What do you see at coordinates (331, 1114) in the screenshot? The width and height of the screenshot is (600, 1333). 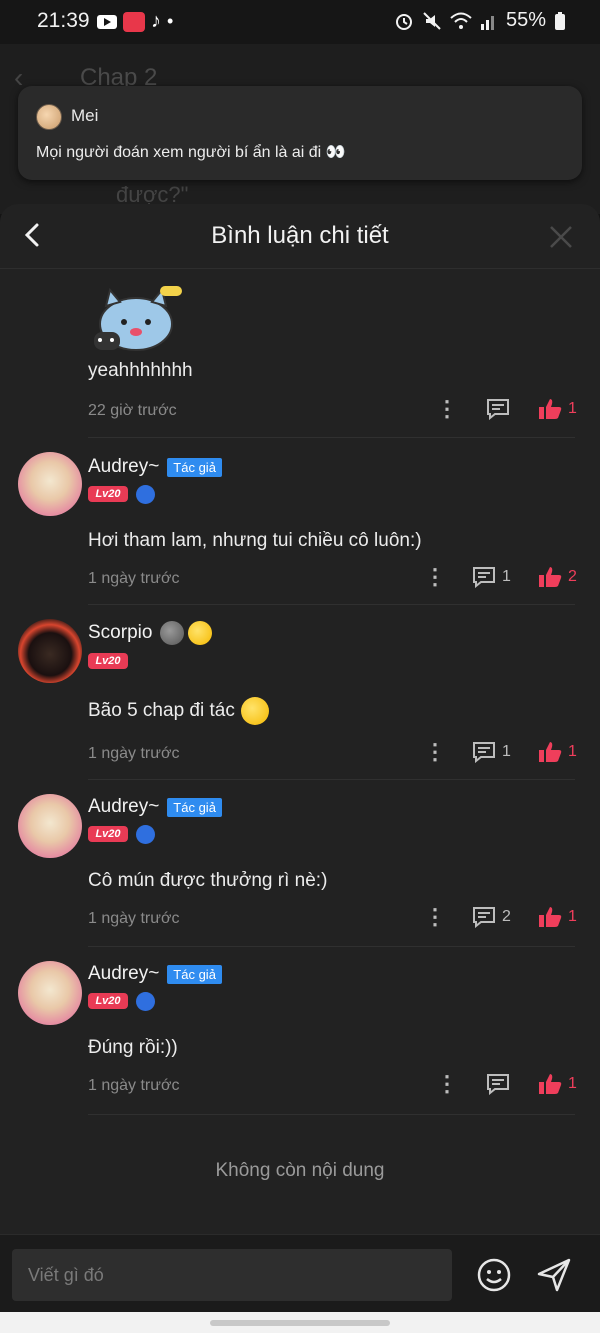 I see `divider` at bounding box center [331, 1114].